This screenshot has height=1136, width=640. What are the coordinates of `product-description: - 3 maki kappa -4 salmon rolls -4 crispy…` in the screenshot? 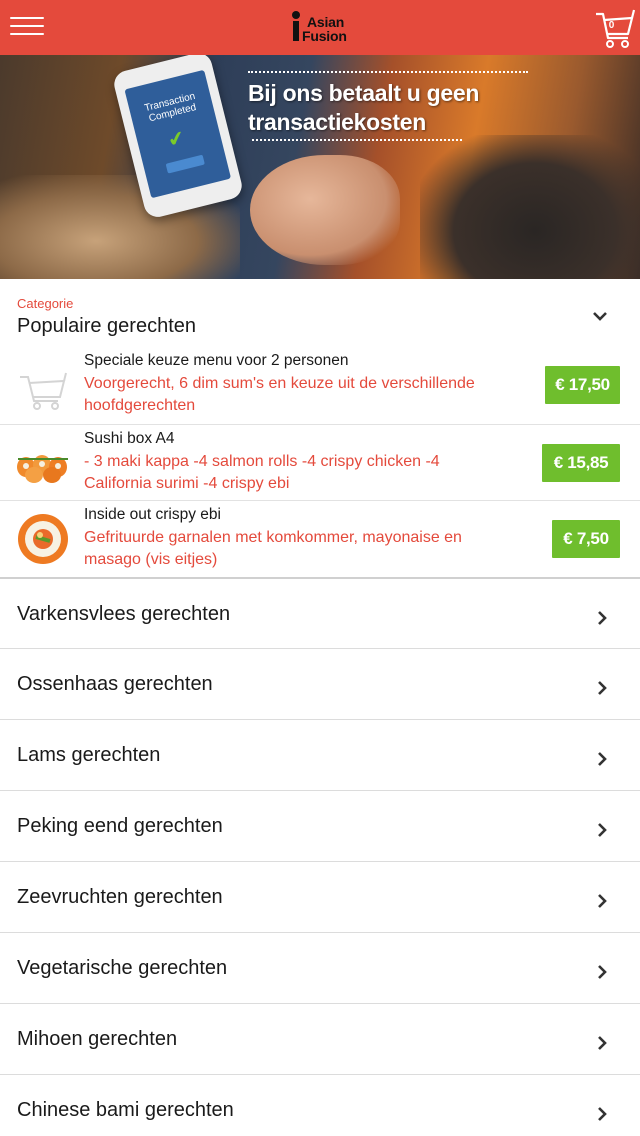 It's located at (262, 472).